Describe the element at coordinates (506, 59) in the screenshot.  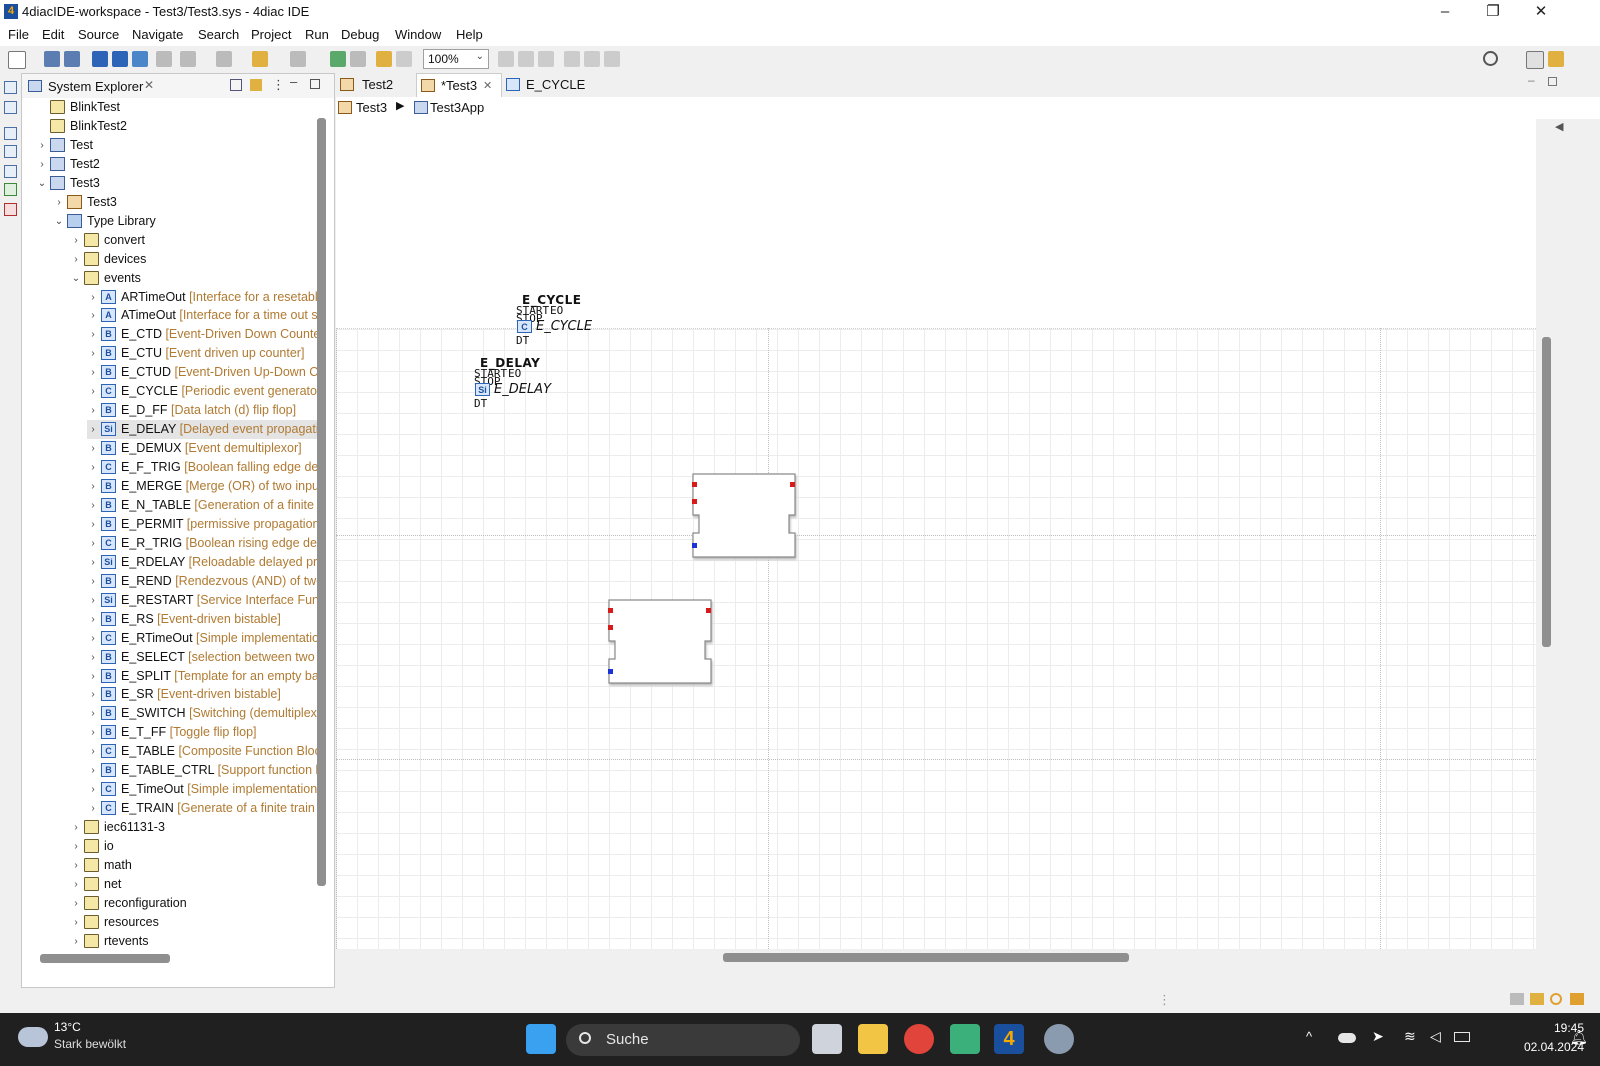
I see `align-left-icon` at that location.